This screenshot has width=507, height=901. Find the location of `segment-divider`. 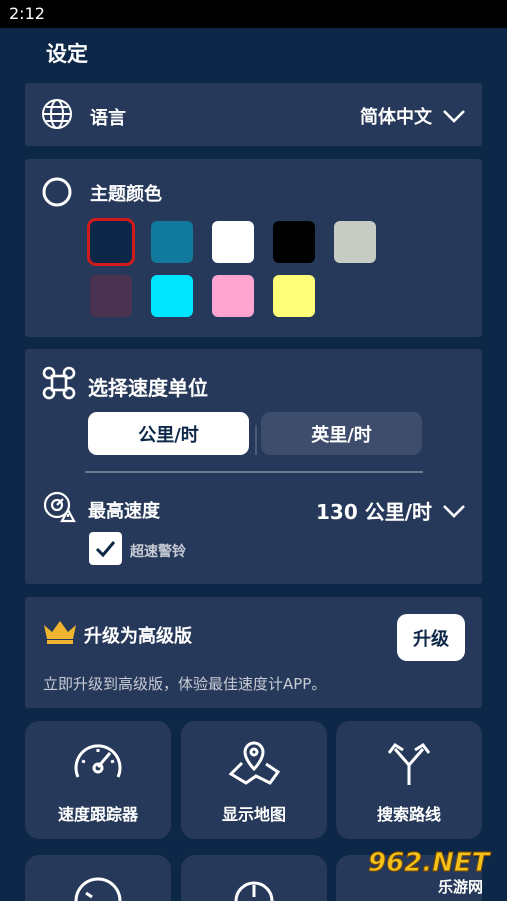

segment-divider is located at coordinates (256, 440).